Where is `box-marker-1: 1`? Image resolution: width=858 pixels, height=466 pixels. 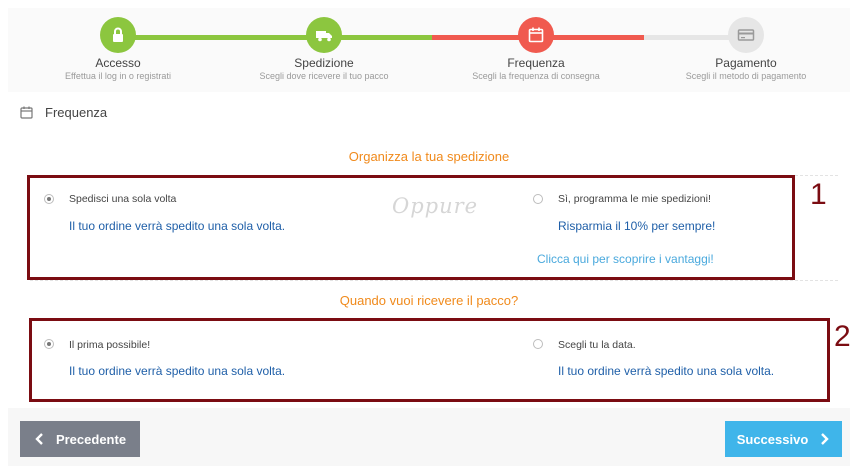
box-marker-1: 1 is located at coordinates (818, 194).